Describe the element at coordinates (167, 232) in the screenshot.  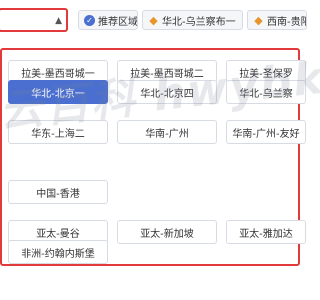
I see `region-option: 亚太-新加坡` at that location.